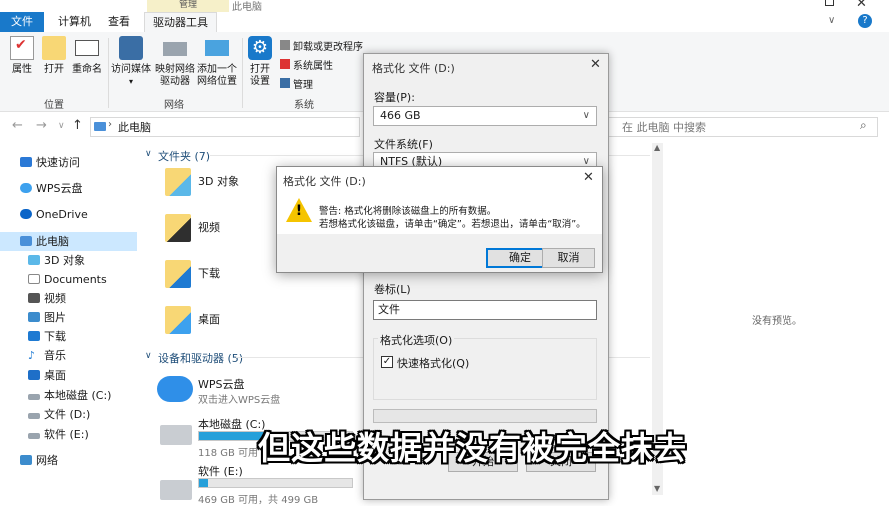 The image size is (889, 506). Describe the element at coordinates (131, 48) in the screenshot. I see `media-icon` at that location.